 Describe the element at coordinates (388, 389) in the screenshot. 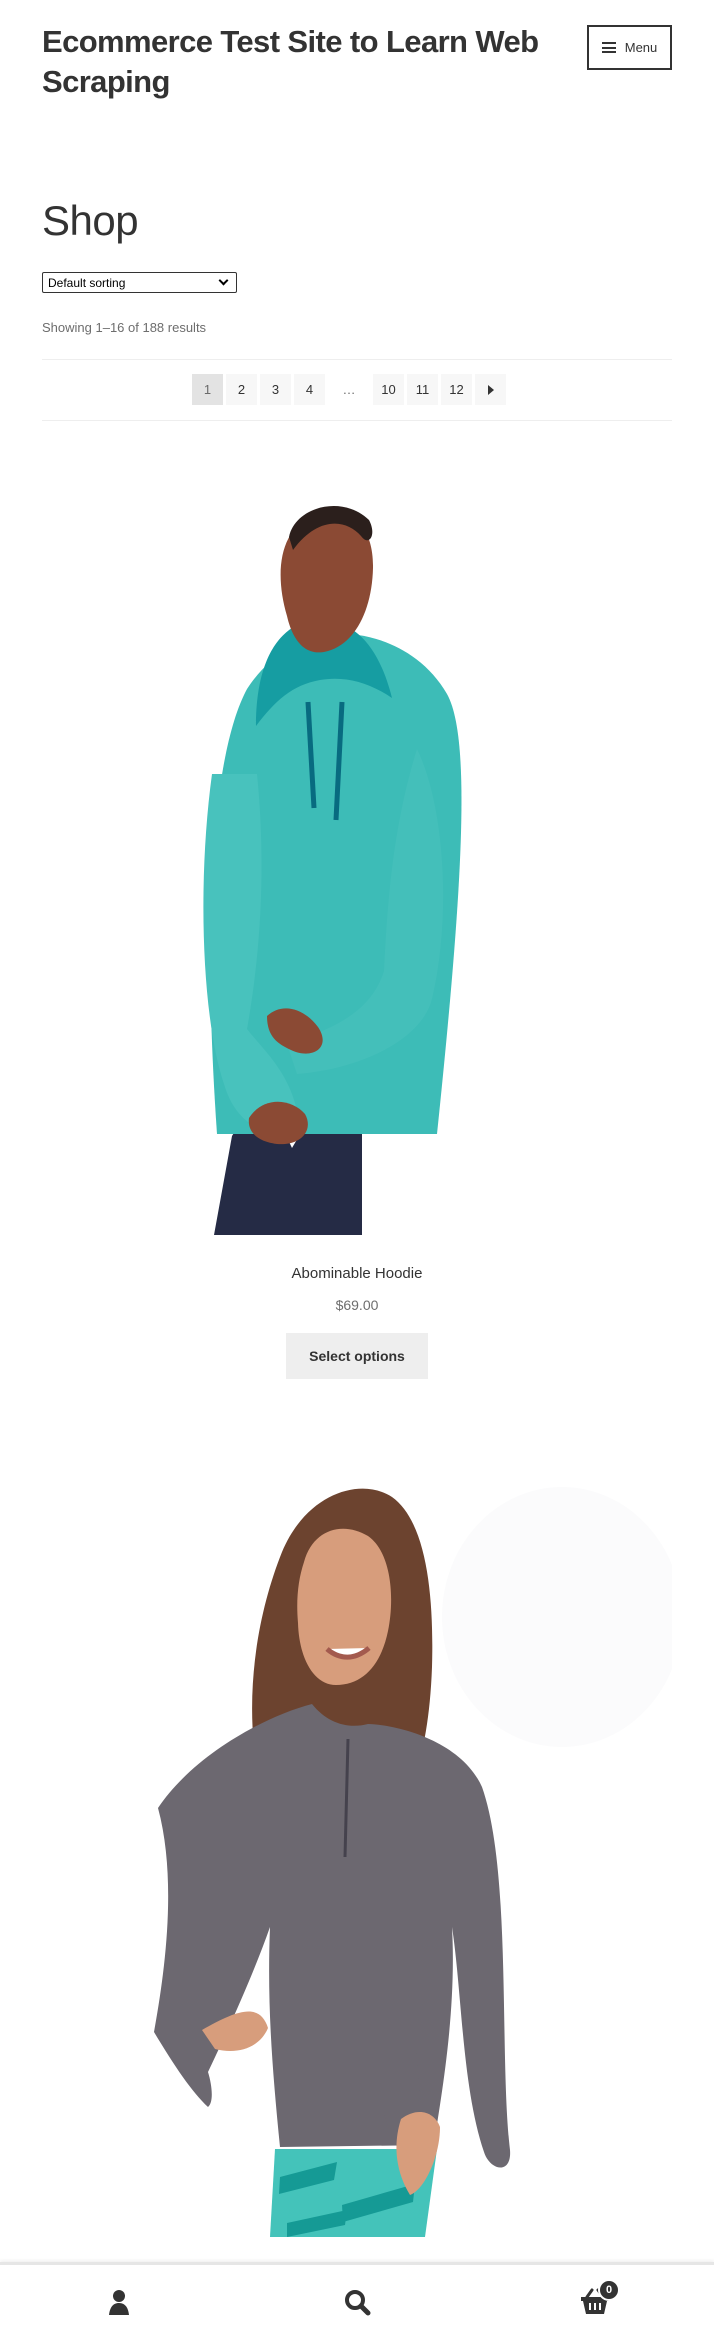

I see `page-link-10: 10` at that location.